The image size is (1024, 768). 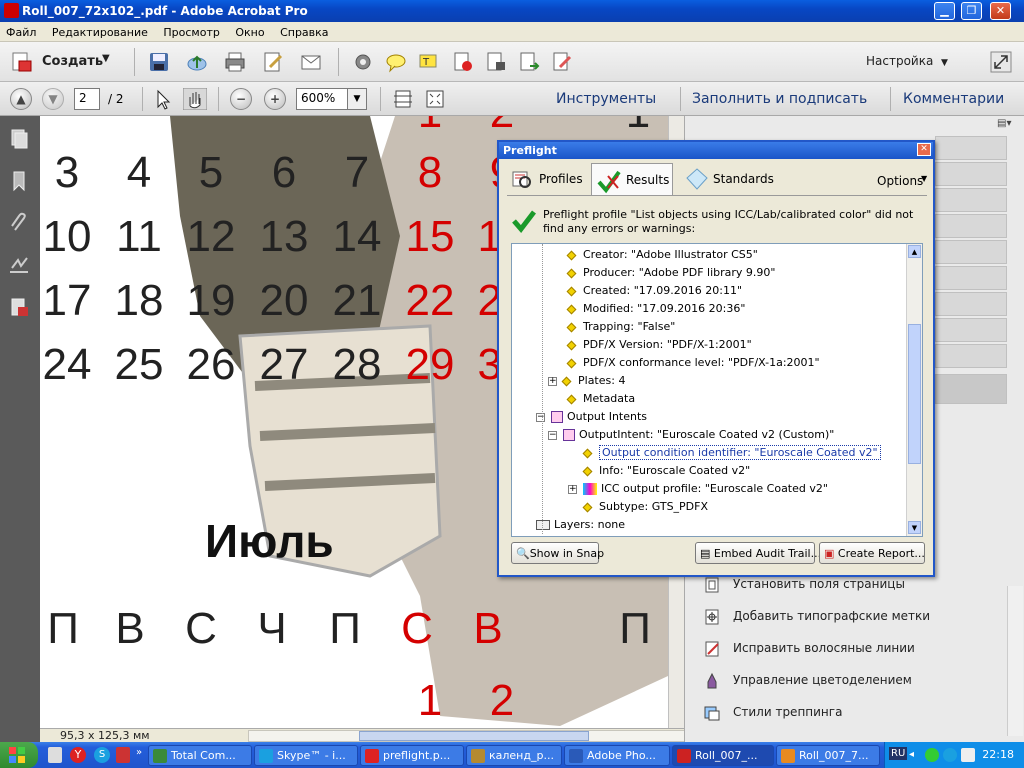 I want to click on tree-node: Info: "Euroscale Coated v2", so click(x=666, y=473).